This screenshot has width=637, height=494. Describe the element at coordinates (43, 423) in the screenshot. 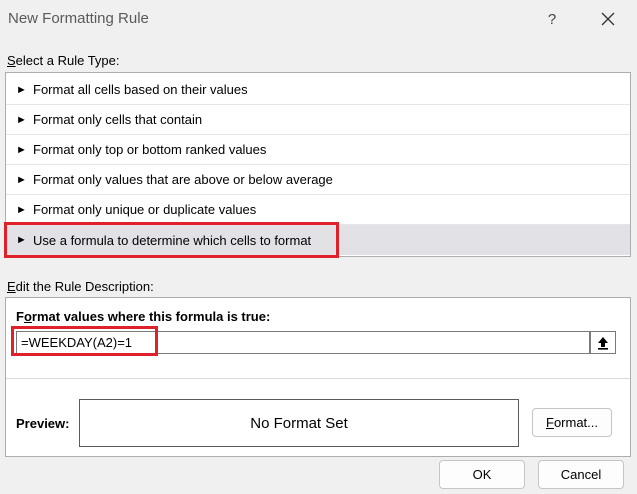

I see `preview-label: Preview:` at that location.